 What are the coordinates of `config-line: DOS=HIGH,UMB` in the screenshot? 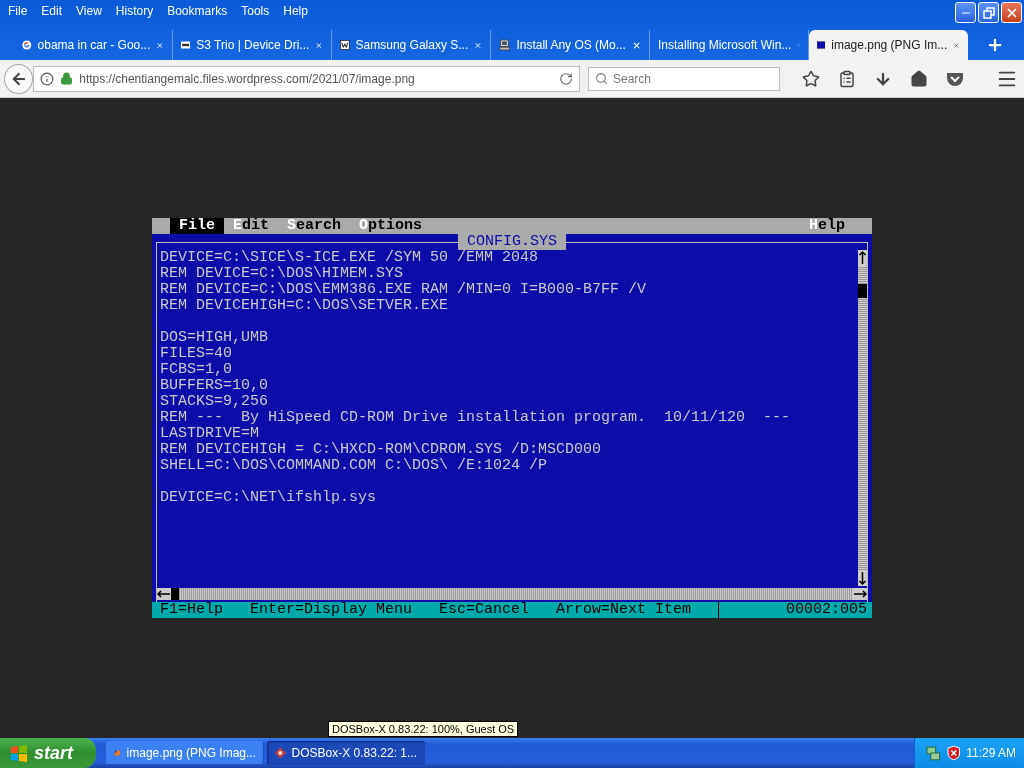 It's located at (215, 338).